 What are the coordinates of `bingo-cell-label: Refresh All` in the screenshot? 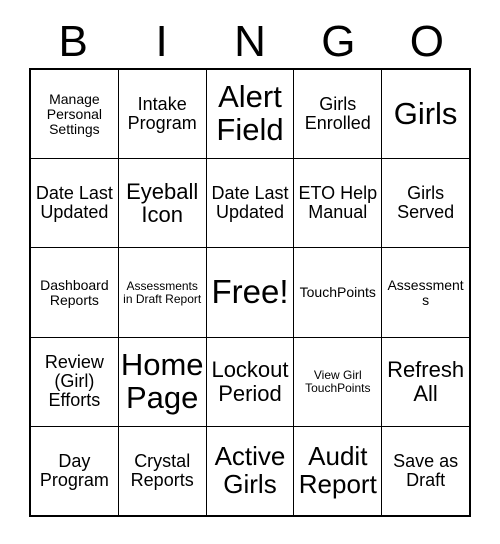 It's located at (426, 381).